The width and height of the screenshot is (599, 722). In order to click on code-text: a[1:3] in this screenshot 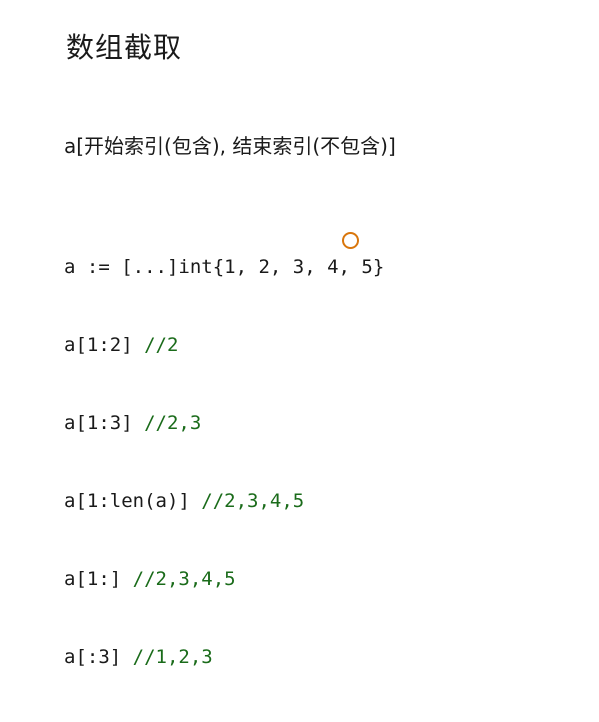, I will do `click(104, 423)`.